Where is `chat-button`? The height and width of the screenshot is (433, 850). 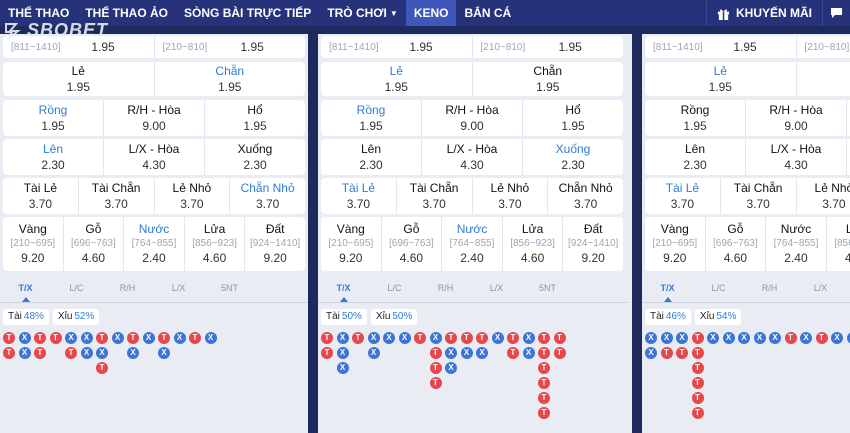
chat-button is located at coordinates (836, 13).